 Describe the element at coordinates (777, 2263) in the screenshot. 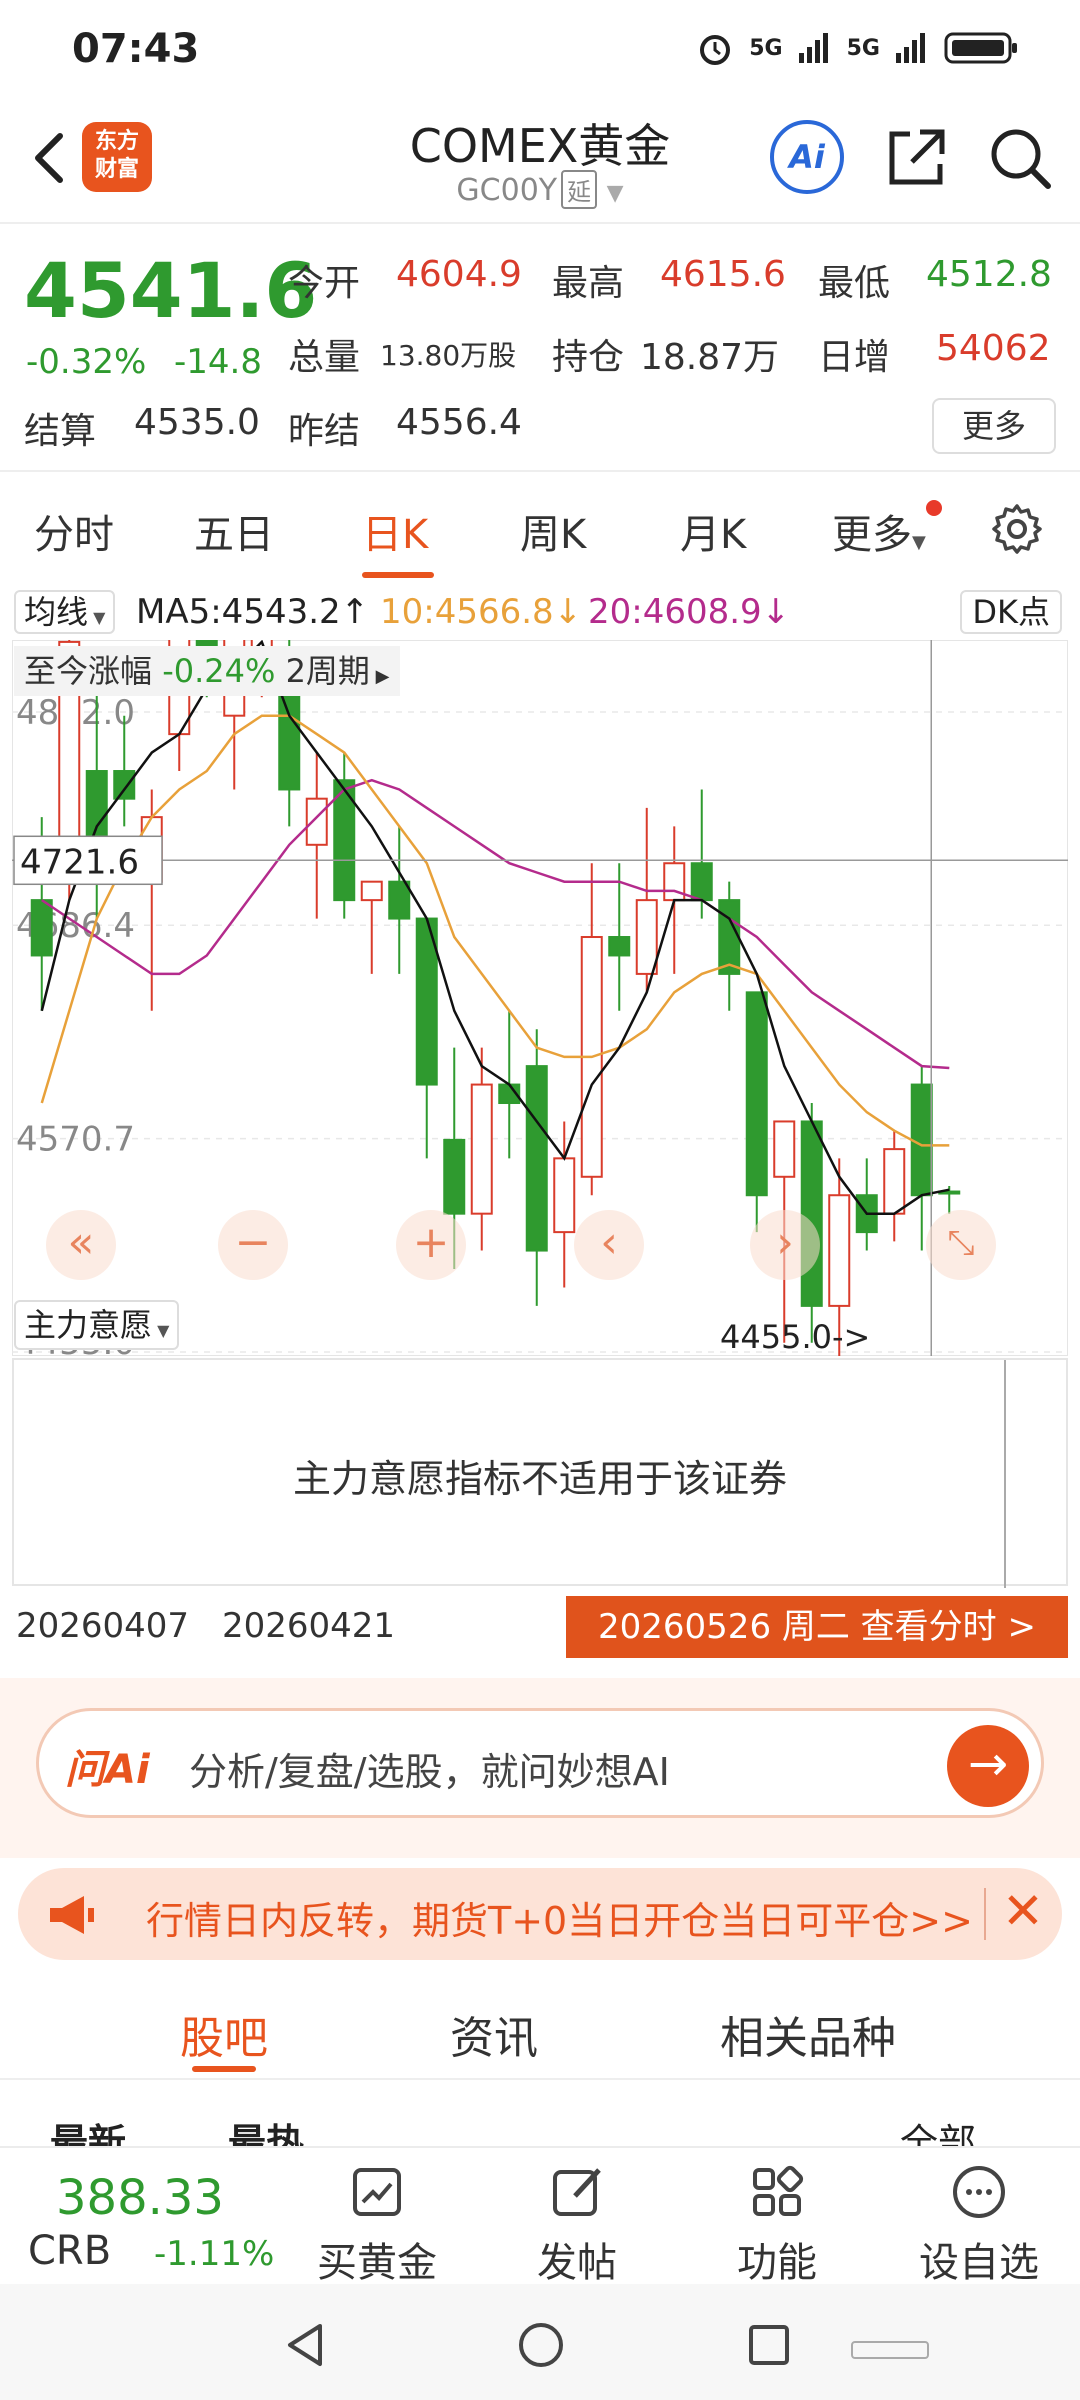

I see `functions-label: 功能` at that location.